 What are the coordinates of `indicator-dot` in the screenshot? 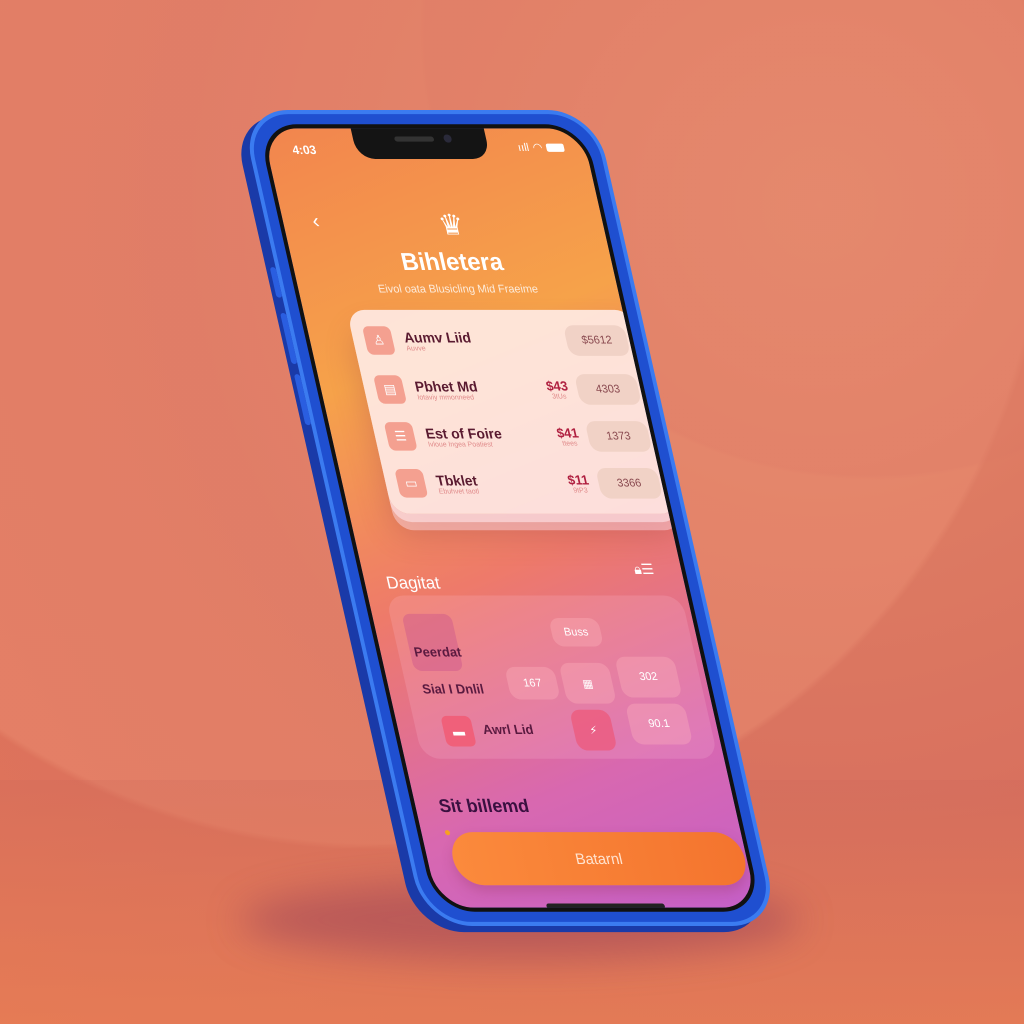 It's located at (447, 833).